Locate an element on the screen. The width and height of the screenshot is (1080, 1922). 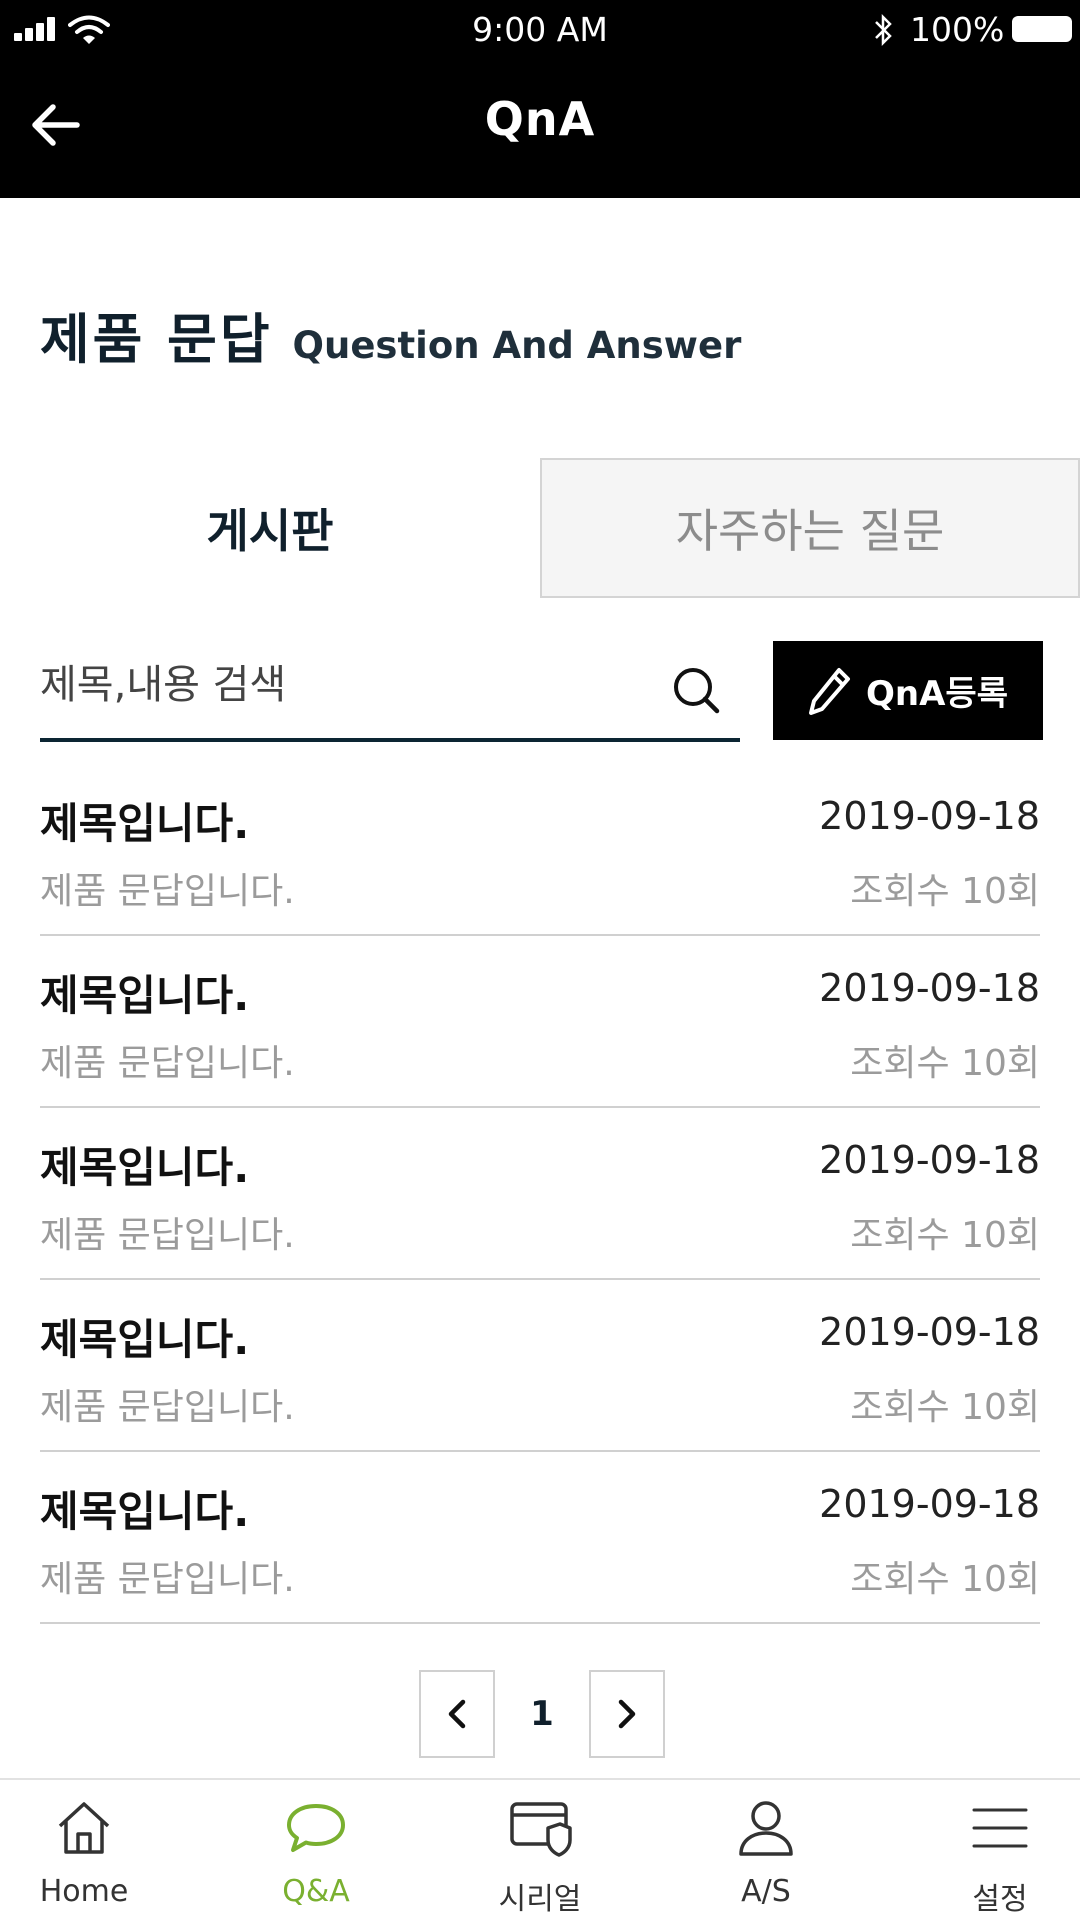
home-icon is located at coordinates (84, 1828).